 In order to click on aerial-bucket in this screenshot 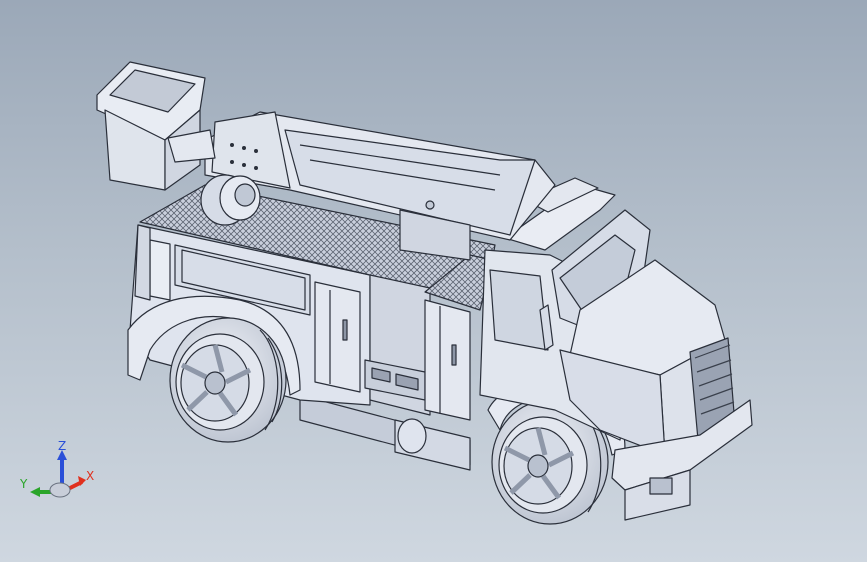, I will do `click(156, 126)`.